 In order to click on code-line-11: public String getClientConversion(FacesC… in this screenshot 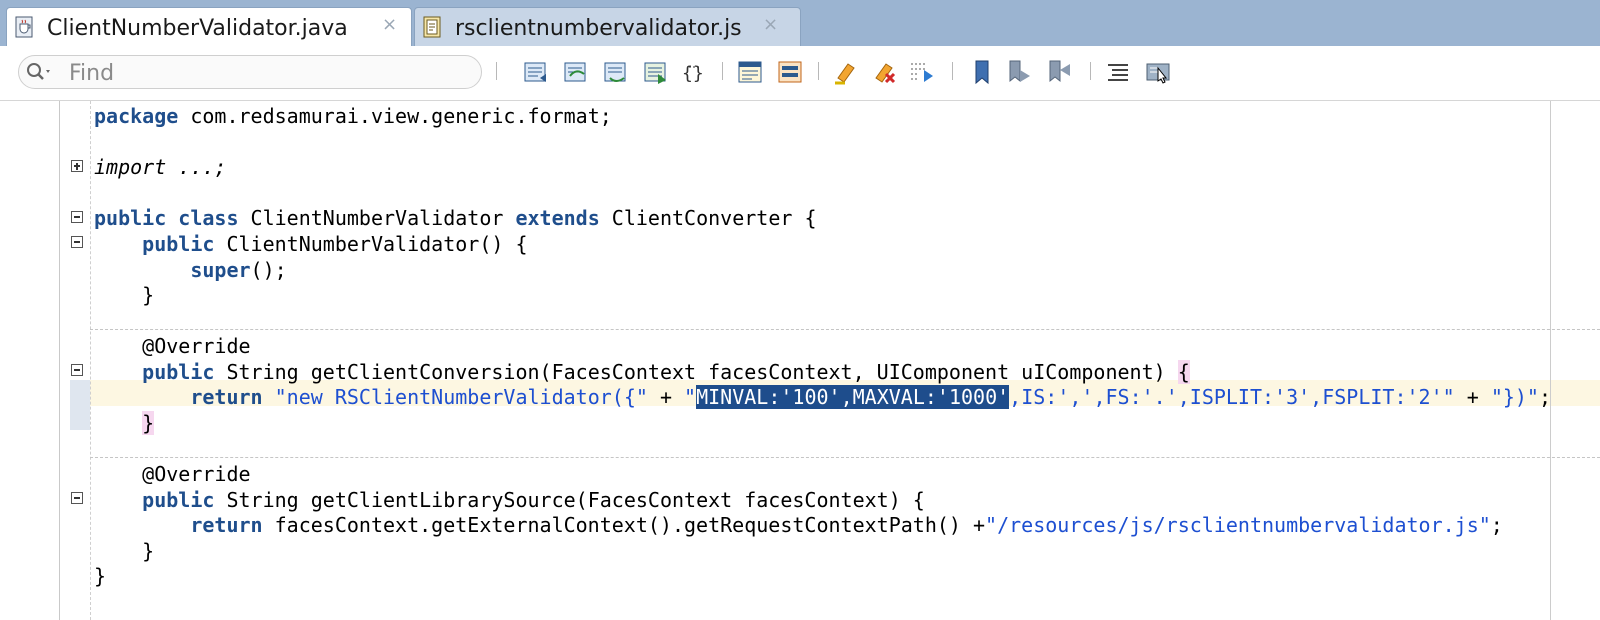, I will do `click(642, 372)`.